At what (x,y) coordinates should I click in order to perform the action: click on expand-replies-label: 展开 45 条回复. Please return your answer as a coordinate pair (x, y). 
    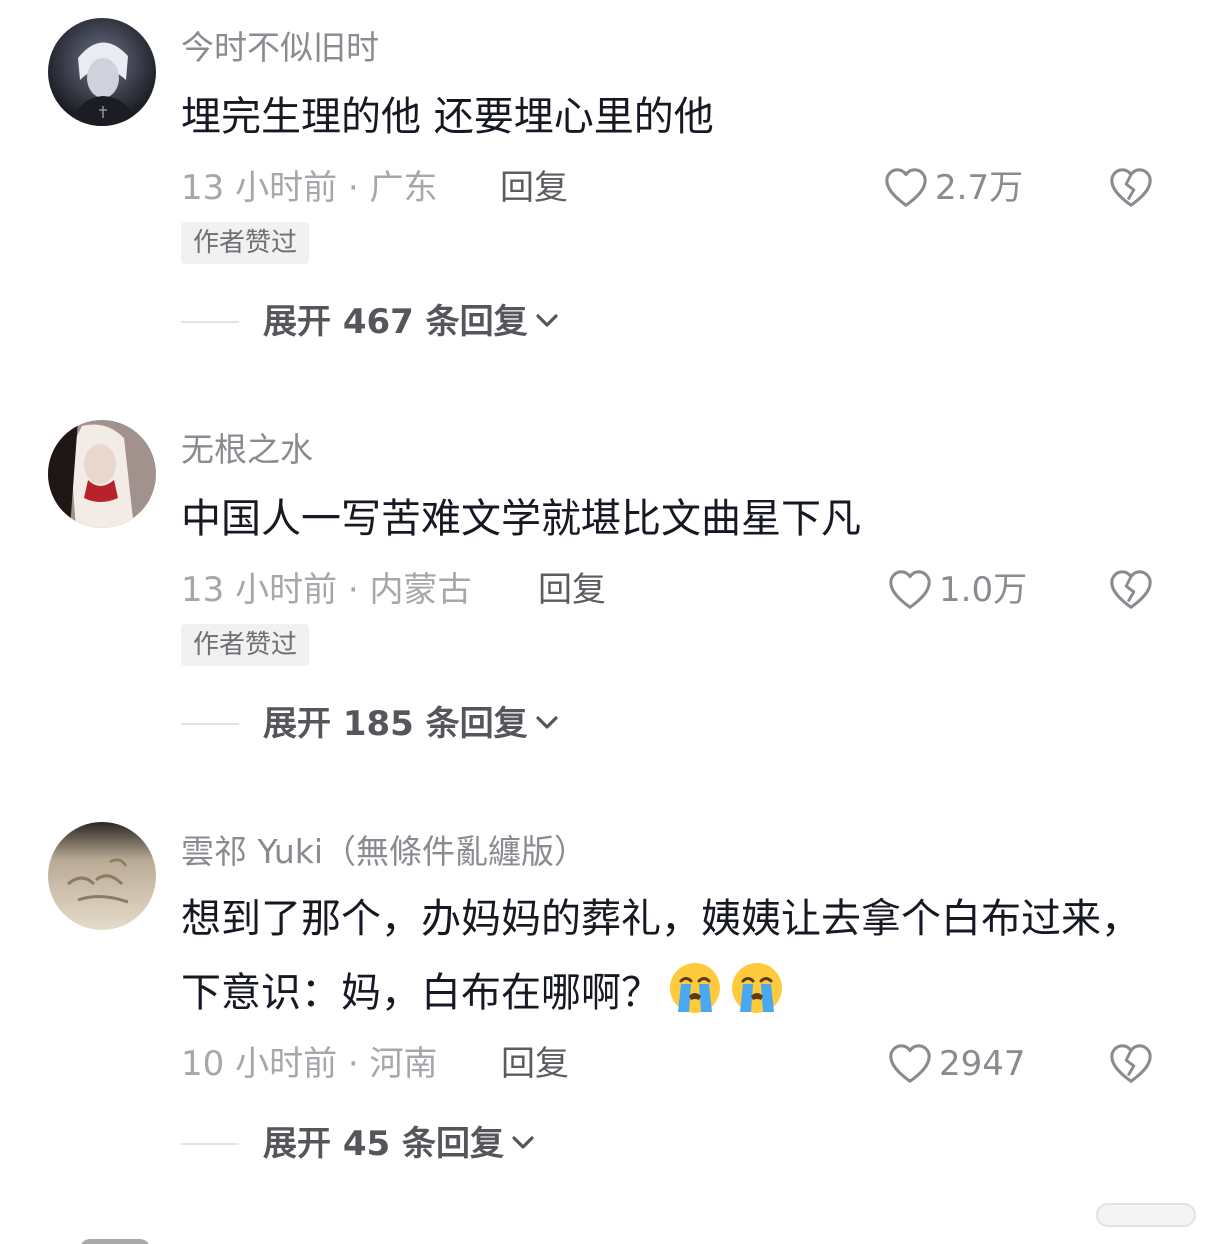
    Looking at the image, I should click on (399, 1144).